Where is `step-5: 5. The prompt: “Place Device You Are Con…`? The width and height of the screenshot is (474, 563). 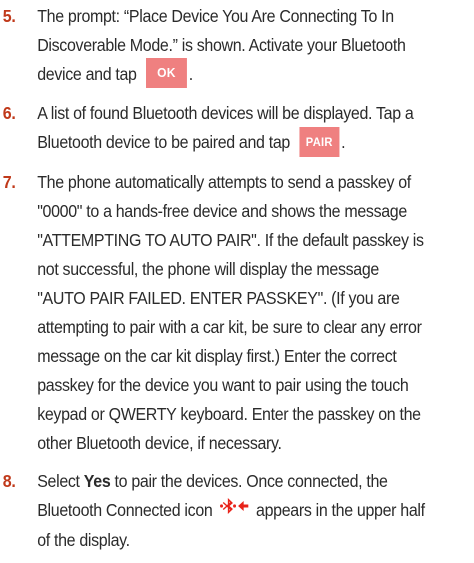 step-5: 5. The prompt: “Place Device You Are Con… is located at coordinates (216, 46).